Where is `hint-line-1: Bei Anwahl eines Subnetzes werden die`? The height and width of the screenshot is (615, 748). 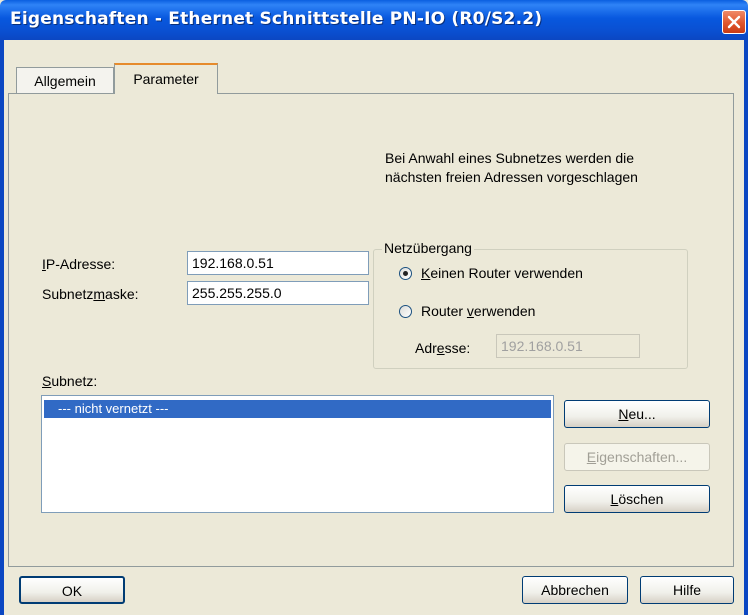
hint-line-1: Bei Anwahl eines Subnetzes werden die is located at coordinates (510, 158).